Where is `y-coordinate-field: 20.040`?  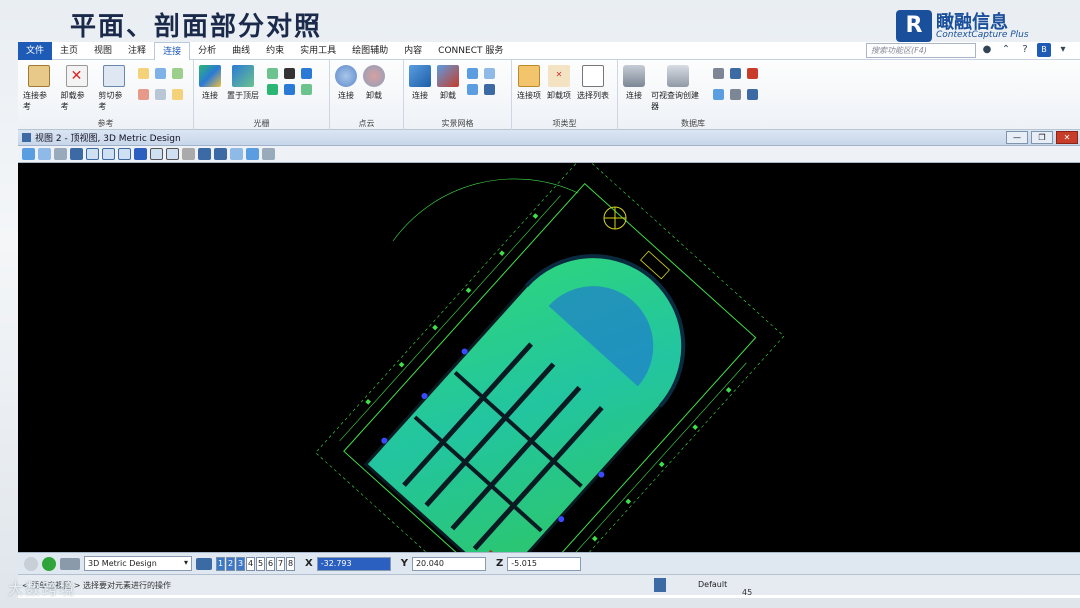 y-coordinate-field: 20.040 is located at coordinates (448, 563).